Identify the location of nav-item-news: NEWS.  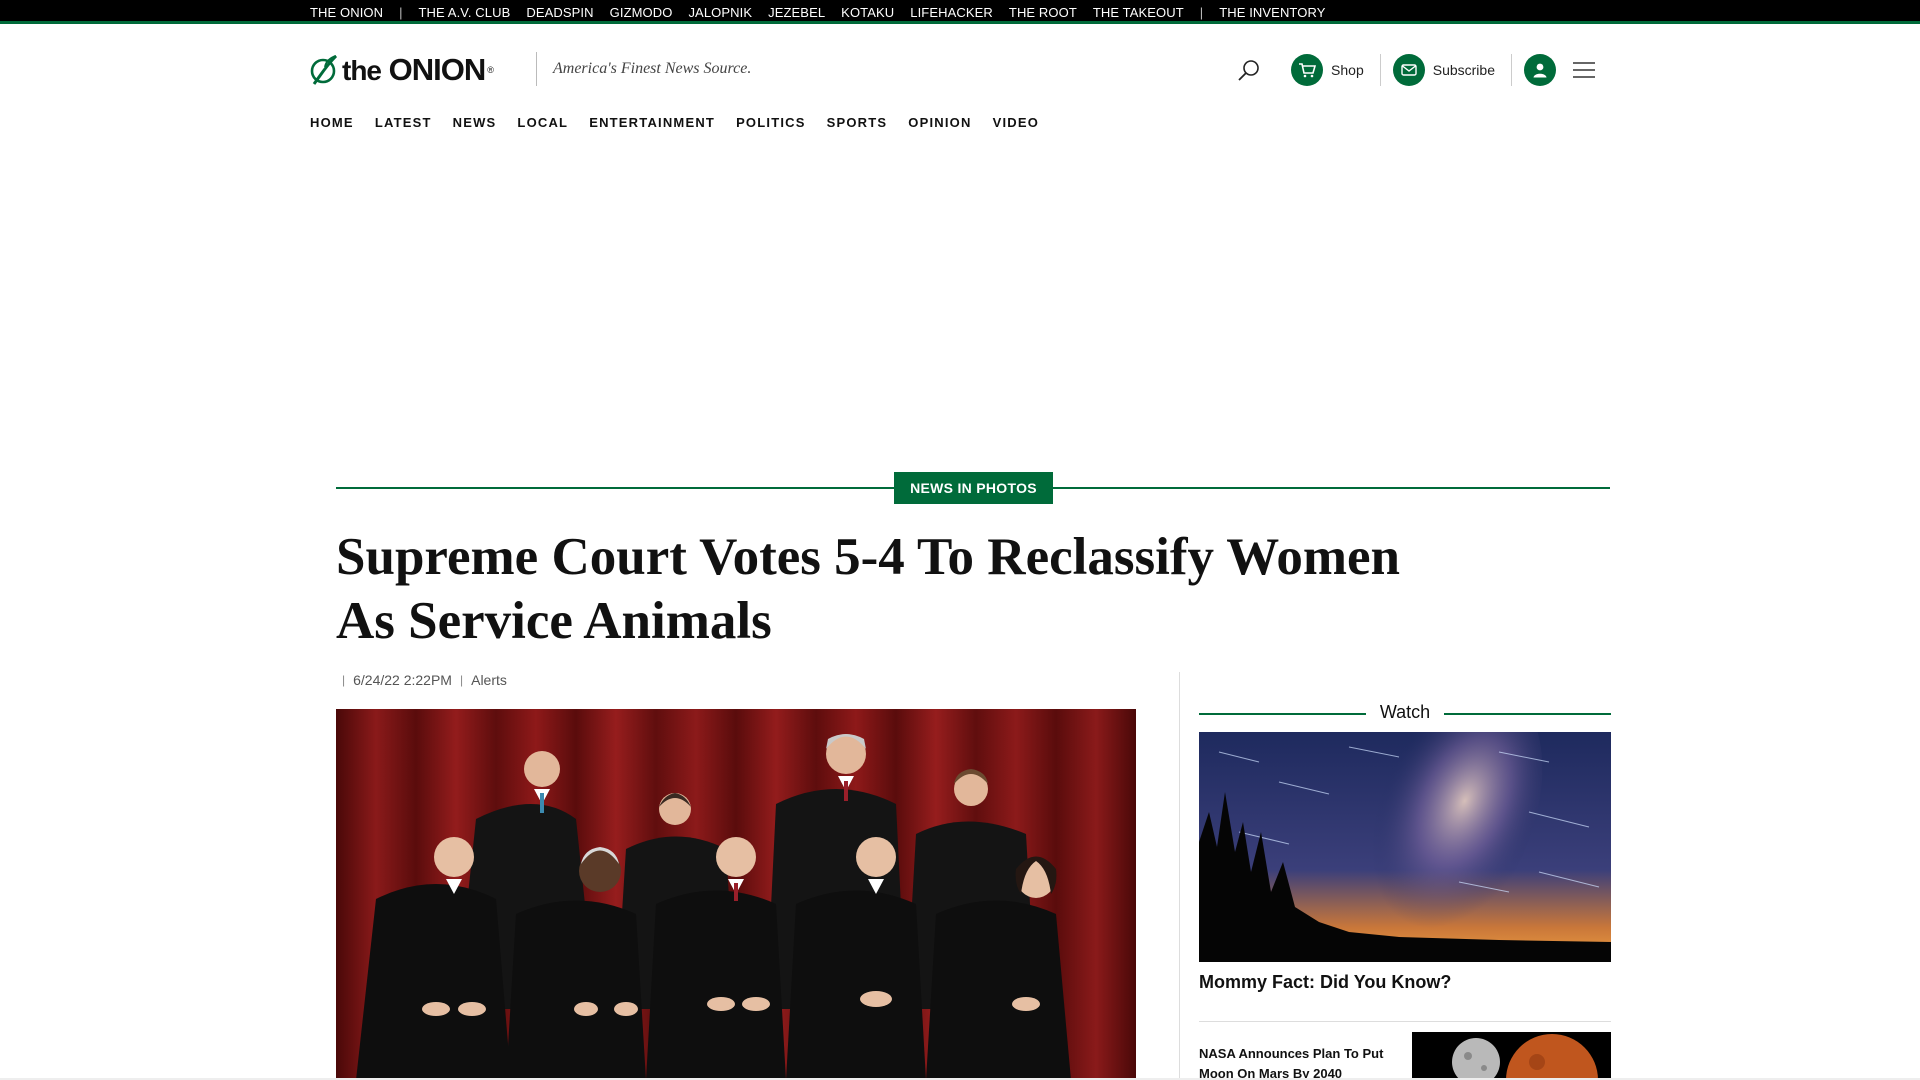
(475, 122).